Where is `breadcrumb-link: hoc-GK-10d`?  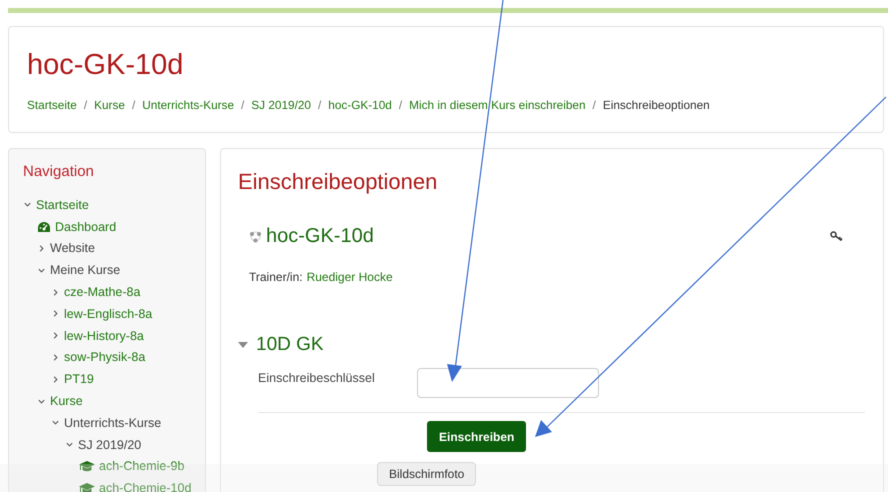
breadcrumb-link: hoc-GK-10d is located at coordinates (360, 105).